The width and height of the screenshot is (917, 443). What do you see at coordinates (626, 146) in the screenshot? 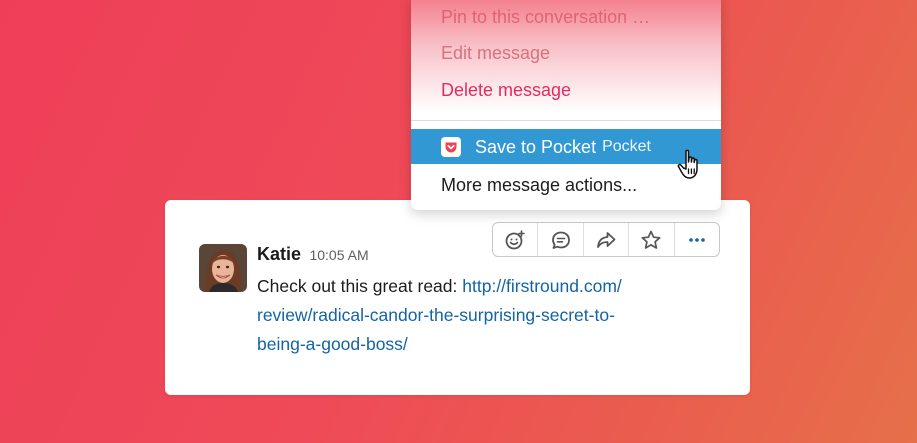
I see `pocket-app-label: Pocket` at bounding box center [626, 146].